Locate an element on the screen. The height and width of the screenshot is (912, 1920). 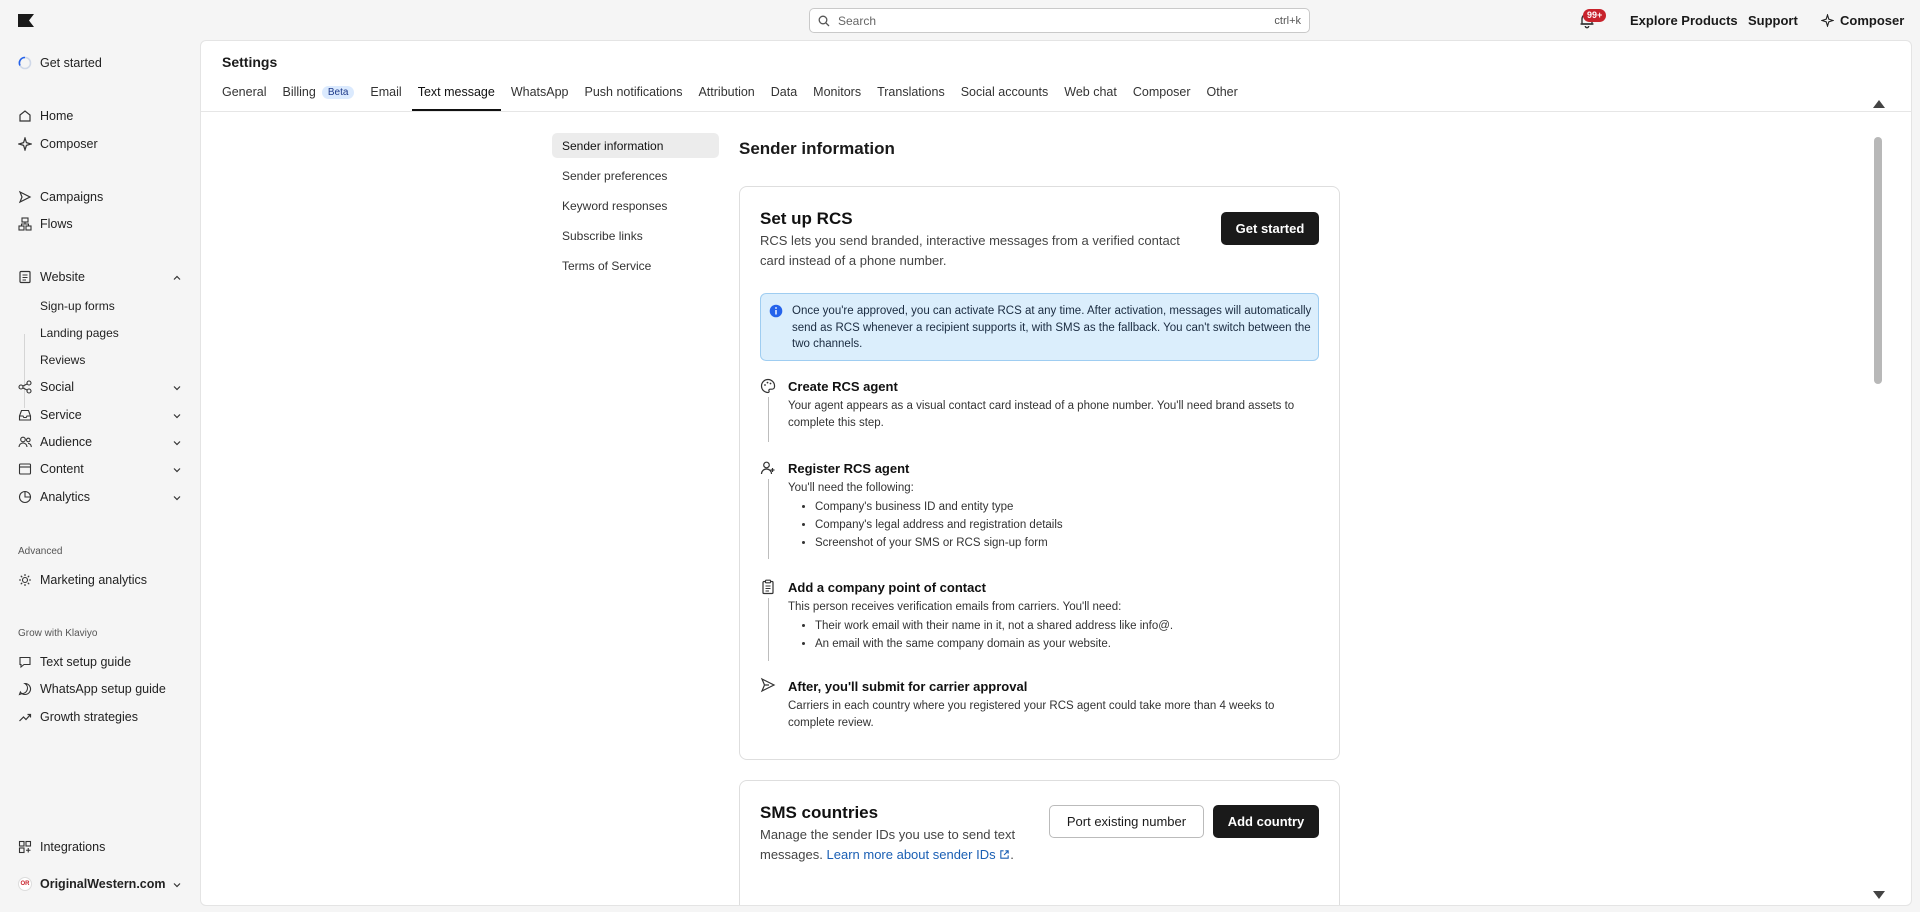
sidebar-item-label: Service is located at coordinates (61, 415).